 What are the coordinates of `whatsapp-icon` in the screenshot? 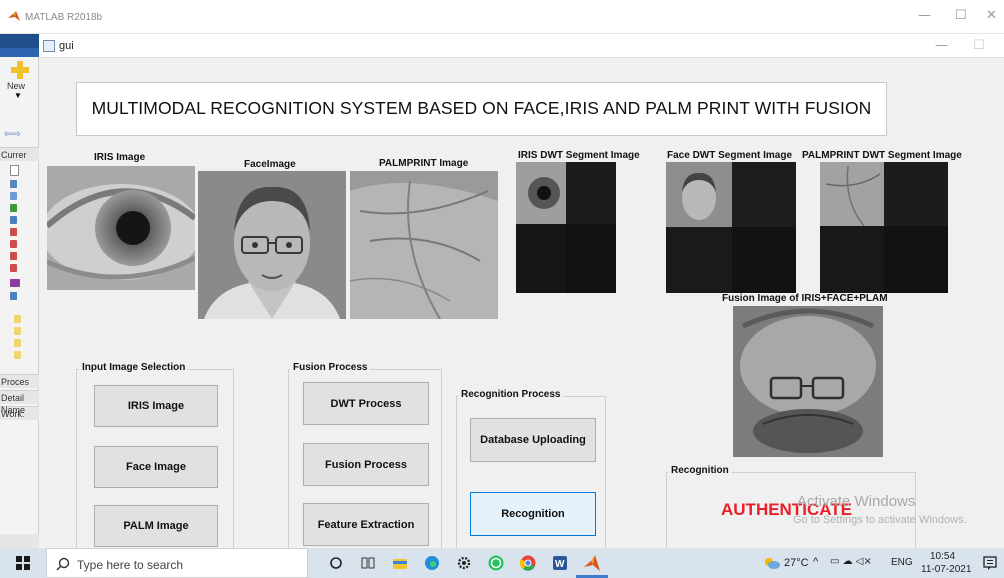 It's located at (496, 563).